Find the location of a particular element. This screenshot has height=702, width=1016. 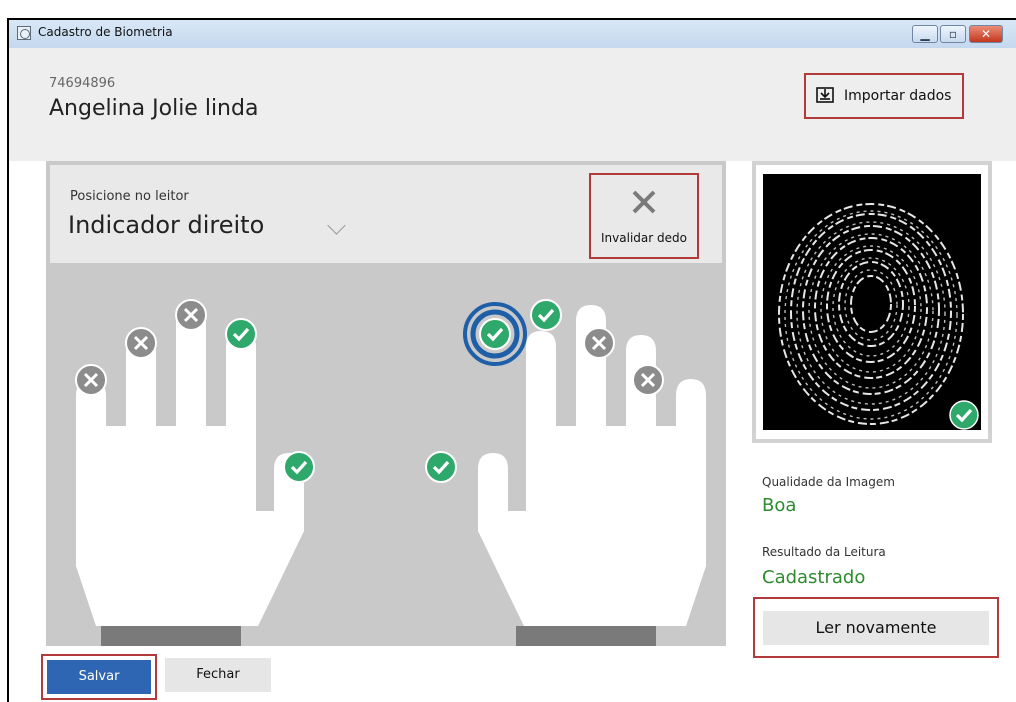

selected-finger: Indicador direito is located at coordinates (166, 225).